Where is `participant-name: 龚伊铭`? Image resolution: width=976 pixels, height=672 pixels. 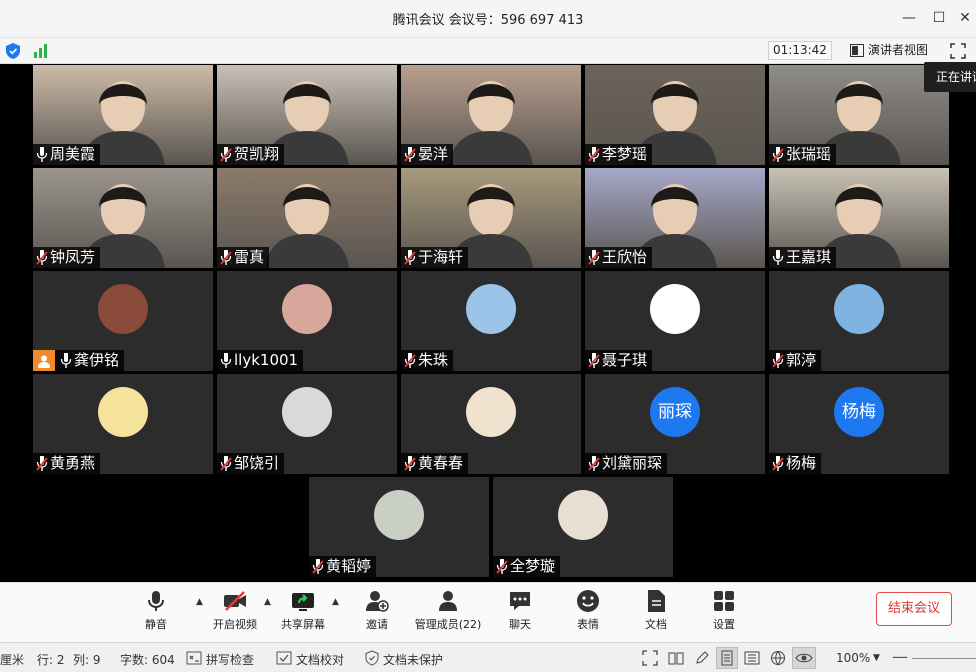 participant-name: 龚伊铭 is located at coordinates (97, 360).